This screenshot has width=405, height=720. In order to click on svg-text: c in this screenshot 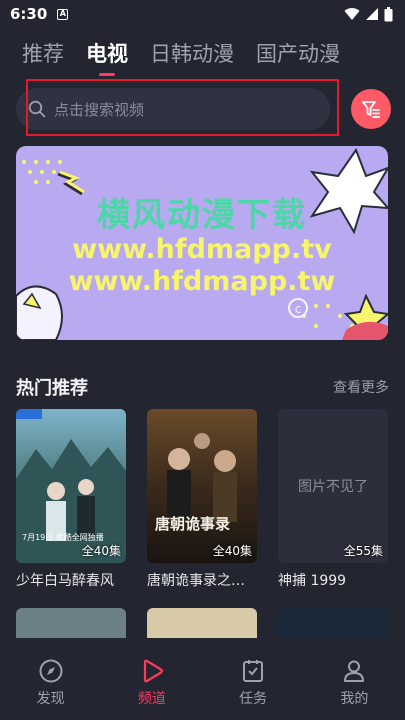, I will do `click(298, 309)`.